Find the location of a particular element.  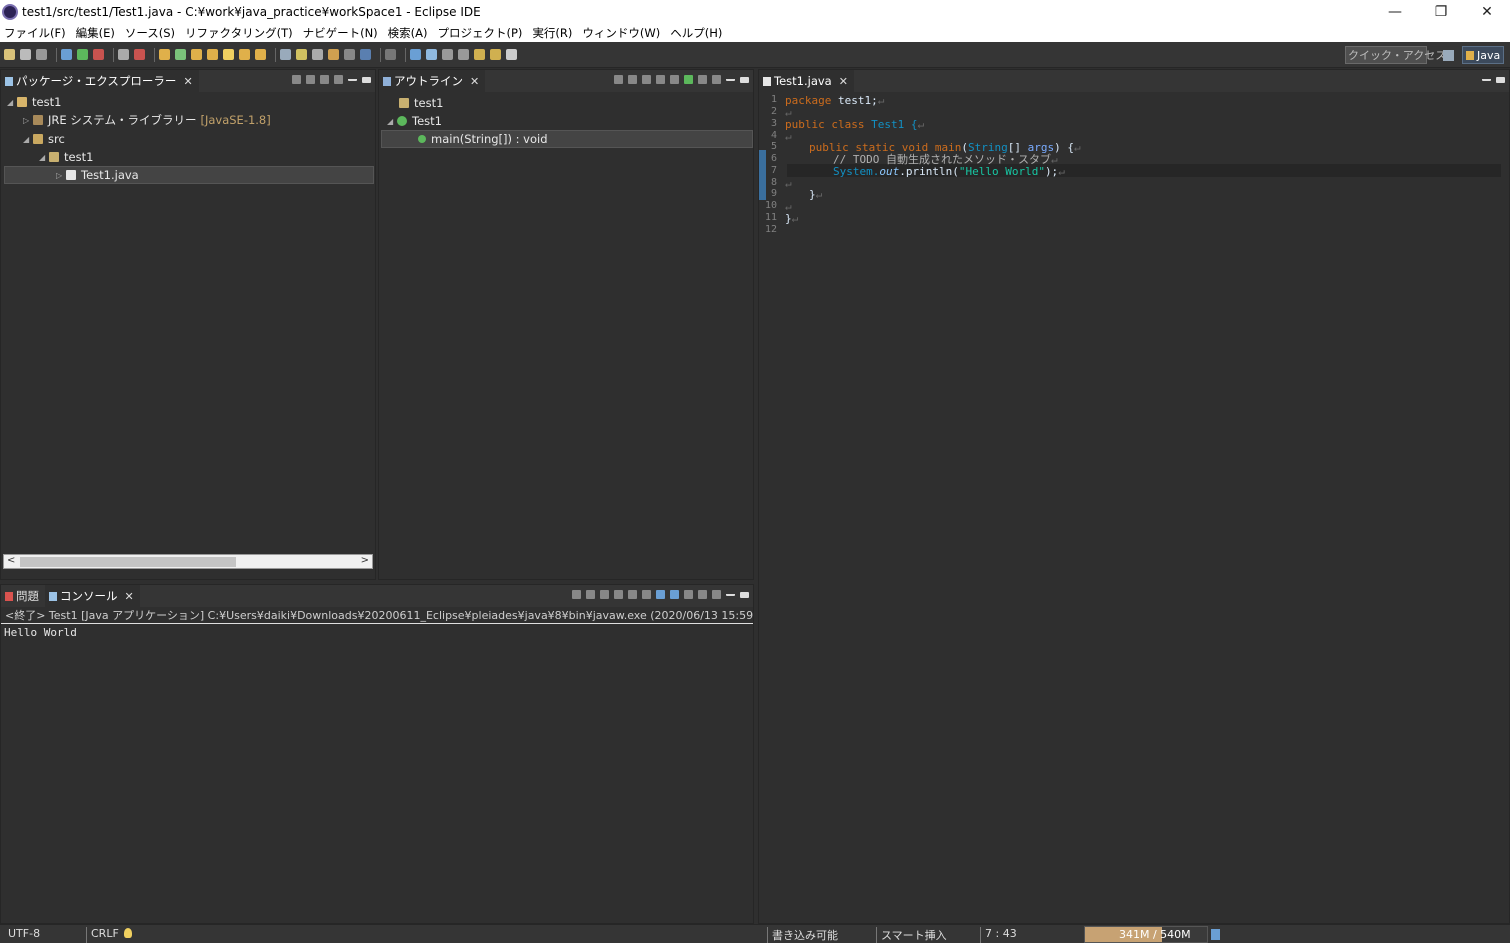

tree-item-java-file: ▷ Test1.java is located at coordinates (189, 175).